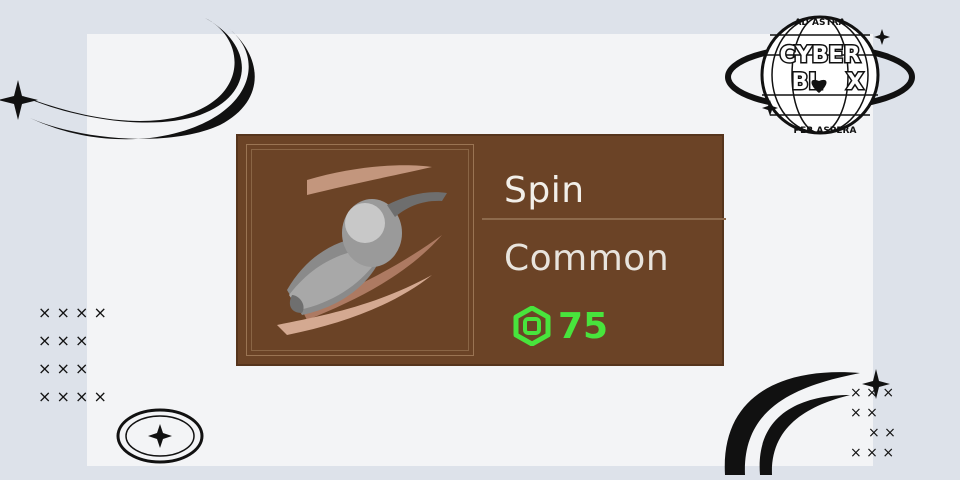 The image size is (960, 480). What do you see at coordinates (127, 79) in the screenshot?
I see `crescent-decoration-top-left` at bounding box center [127, 79].